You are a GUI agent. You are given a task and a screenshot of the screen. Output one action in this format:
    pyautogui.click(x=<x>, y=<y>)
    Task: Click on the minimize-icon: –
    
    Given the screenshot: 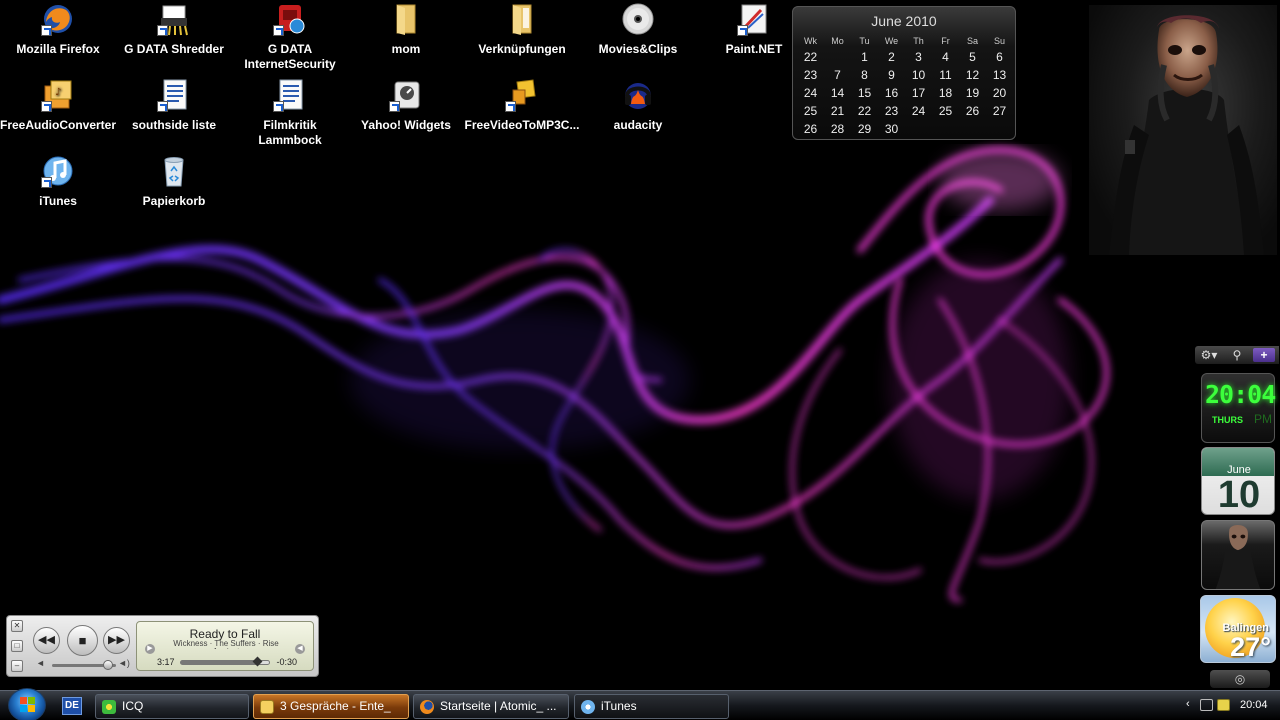 What is the action you would take?
    pyautogui.click(x=17, y=666)
    